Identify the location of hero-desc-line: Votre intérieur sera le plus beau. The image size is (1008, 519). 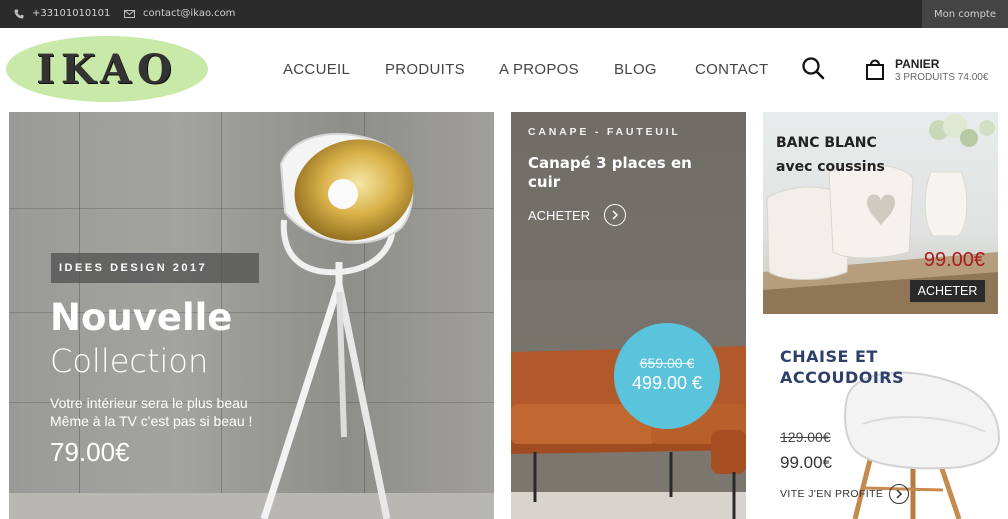
(149, 403).